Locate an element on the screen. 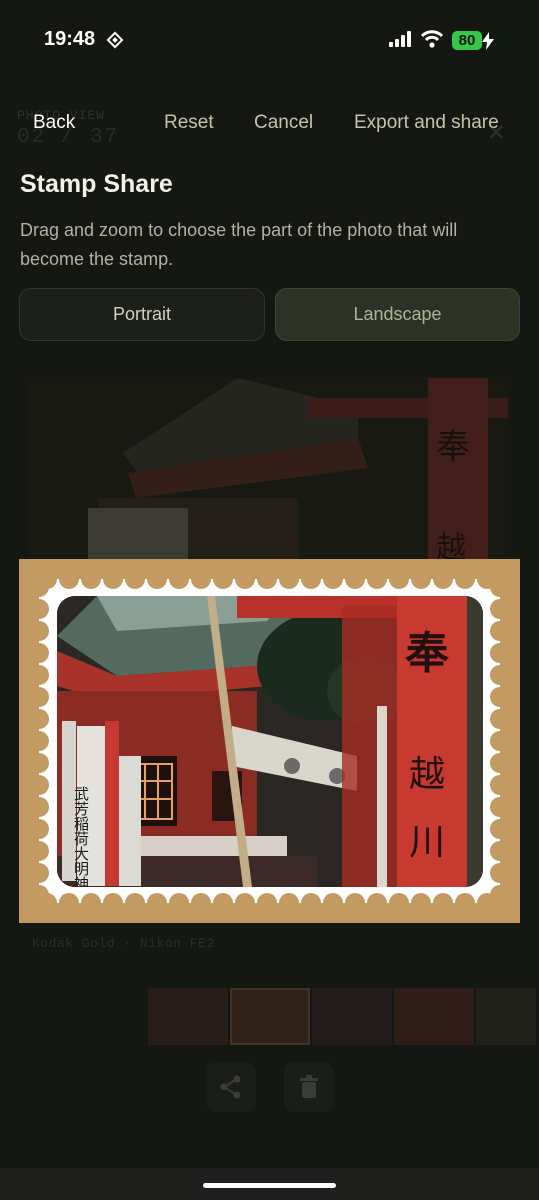  trash-icon is located at coordinates (309, 1087).